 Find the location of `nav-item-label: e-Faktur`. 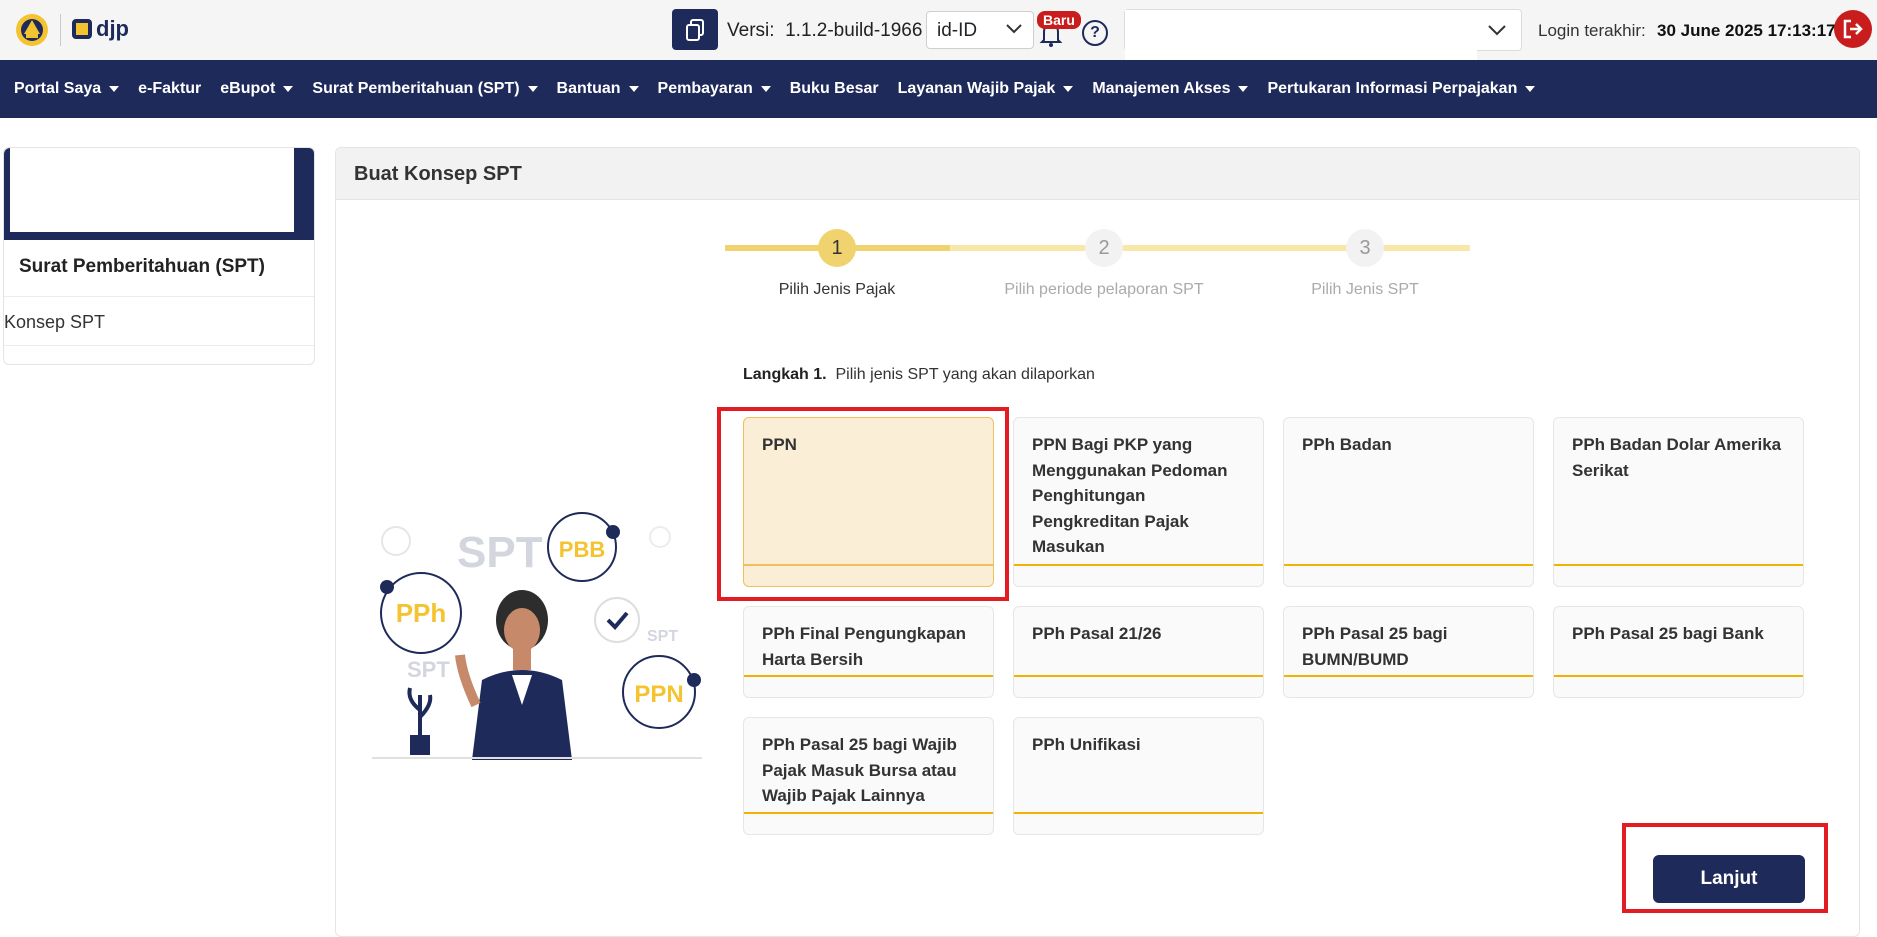

nav-item-label: e-Faktur is located at coordinates (170, 88).